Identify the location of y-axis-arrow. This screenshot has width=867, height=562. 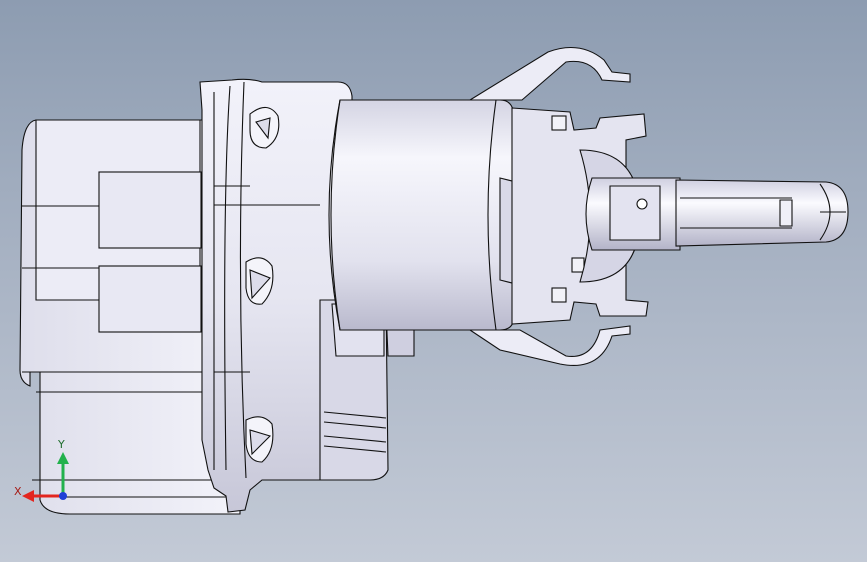
(63, 458).